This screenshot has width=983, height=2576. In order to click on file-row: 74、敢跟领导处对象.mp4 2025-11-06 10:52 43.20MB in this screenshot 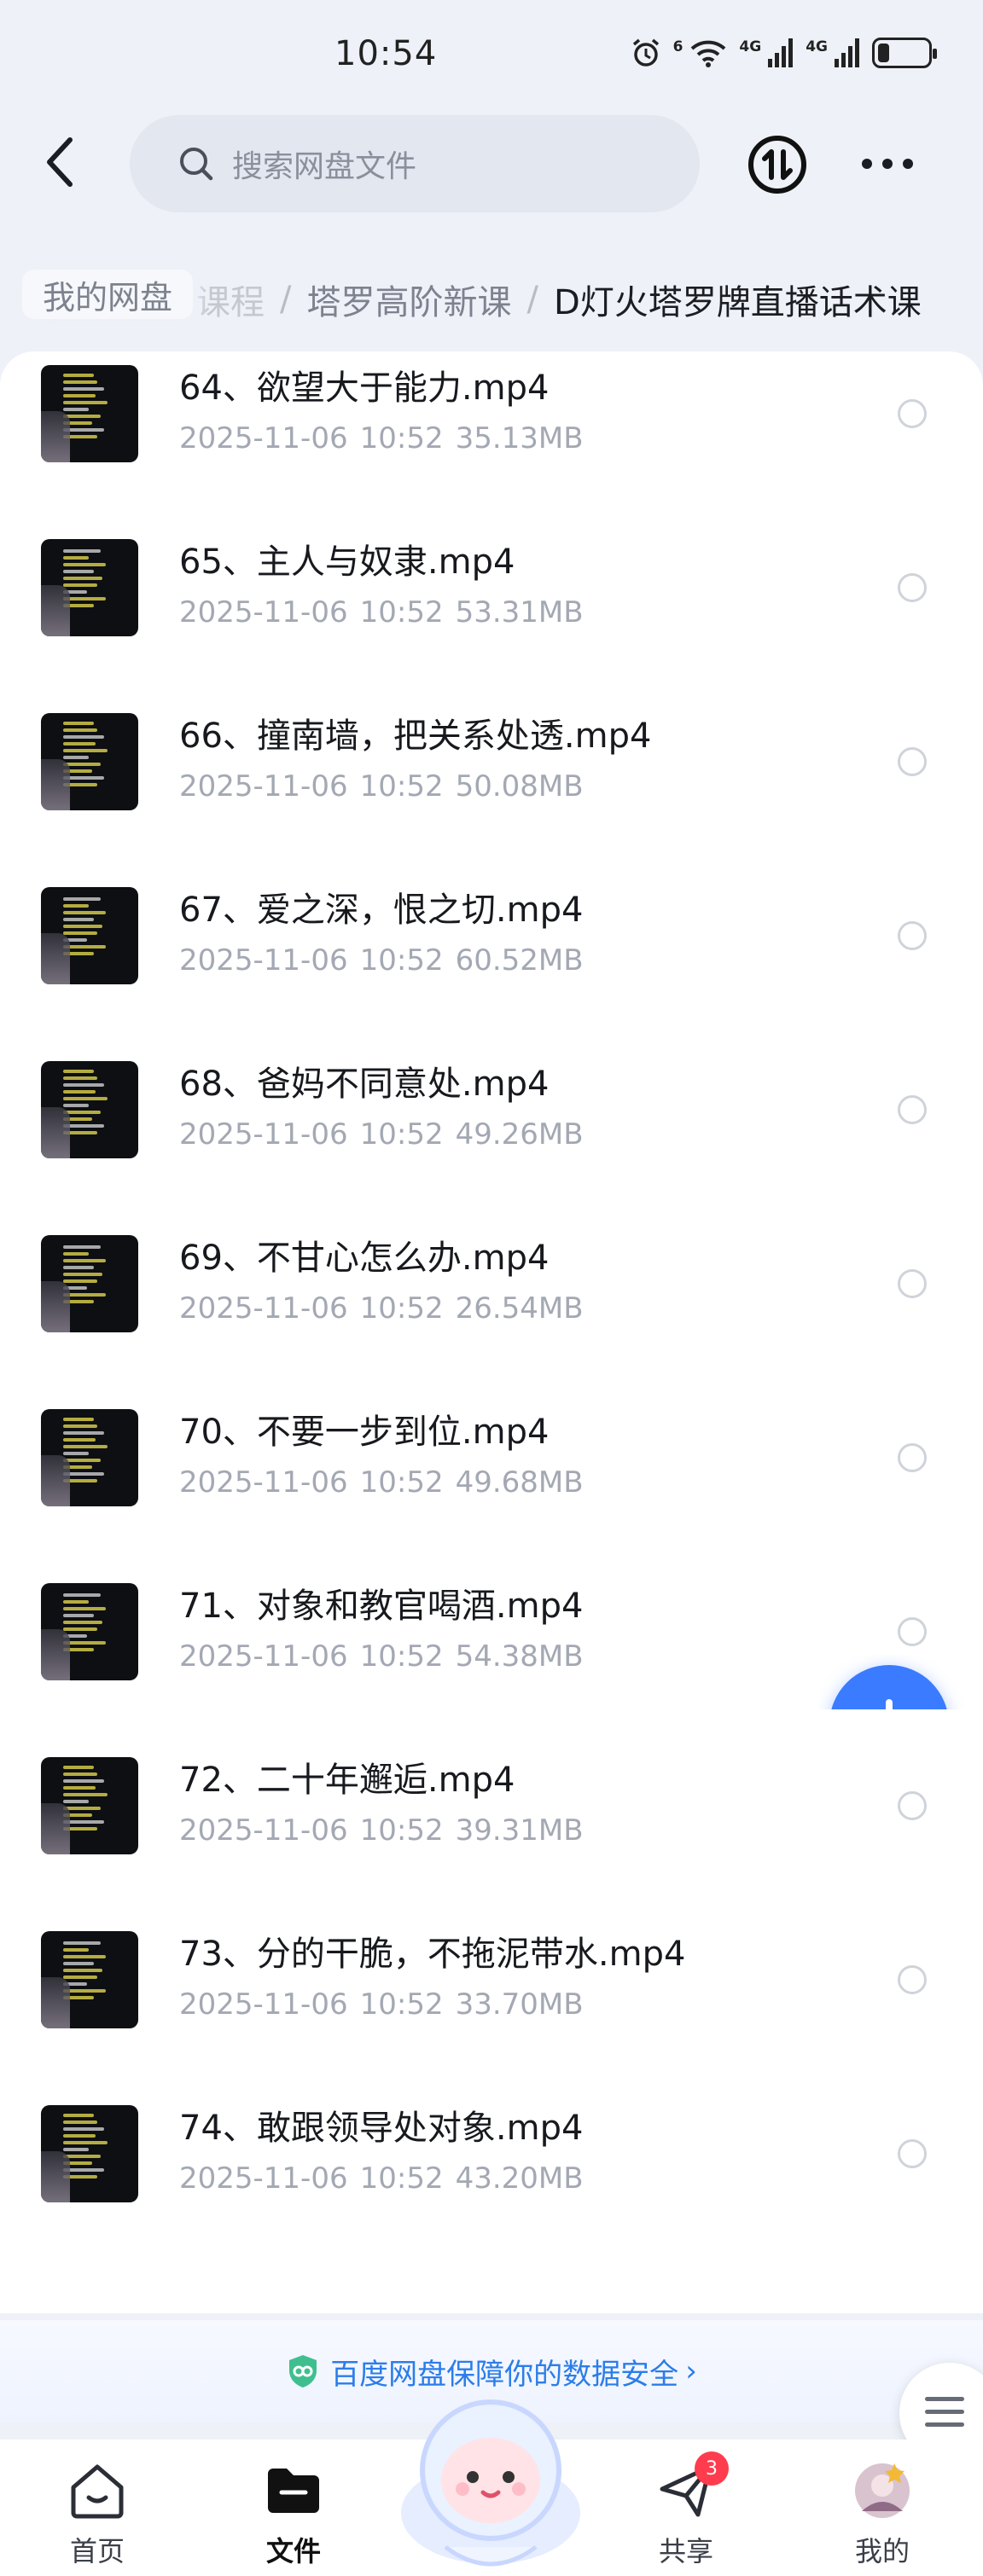, I will do `click(491, 2192)`.